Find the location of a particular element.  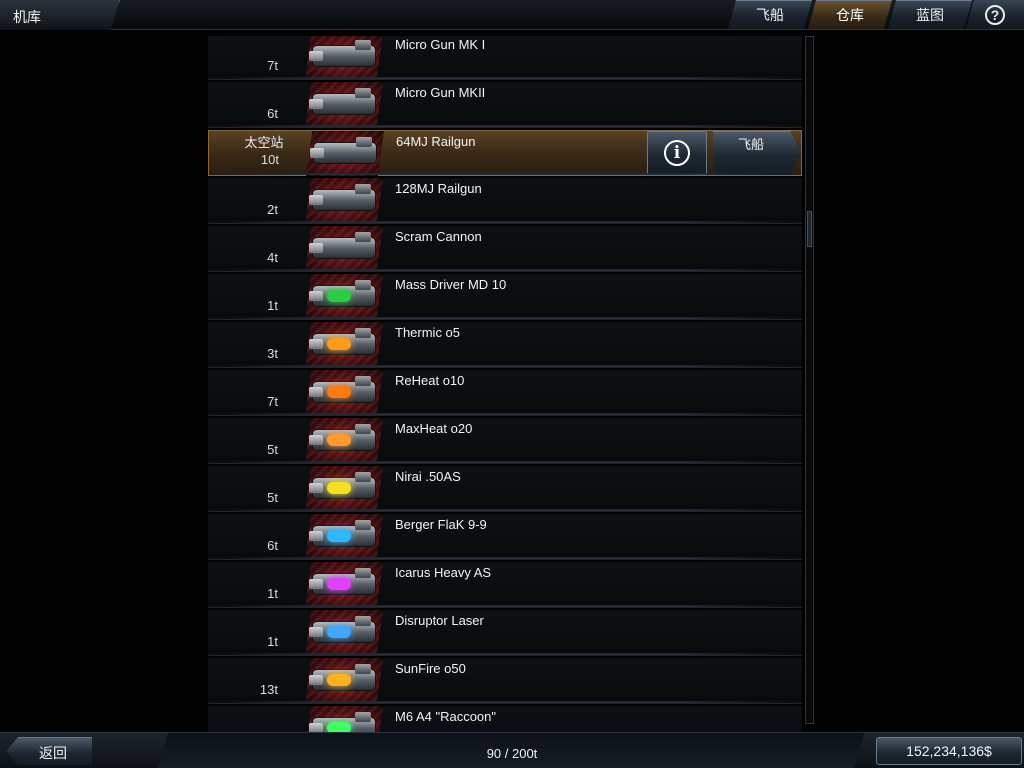

tab-warehouse: 仓库 is located at coordinates (850, 14).